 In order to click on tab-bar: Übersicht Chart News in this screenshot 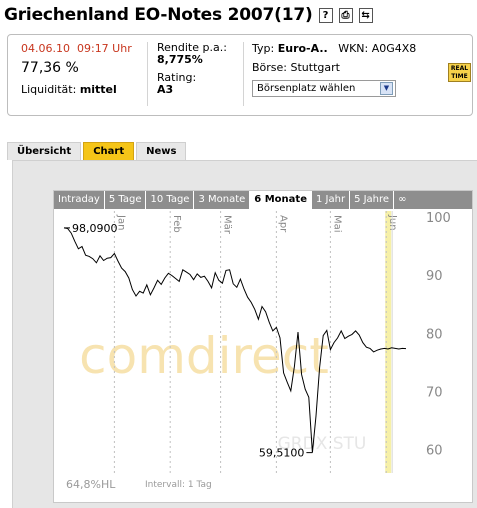, I will do `click(97, 151)`.